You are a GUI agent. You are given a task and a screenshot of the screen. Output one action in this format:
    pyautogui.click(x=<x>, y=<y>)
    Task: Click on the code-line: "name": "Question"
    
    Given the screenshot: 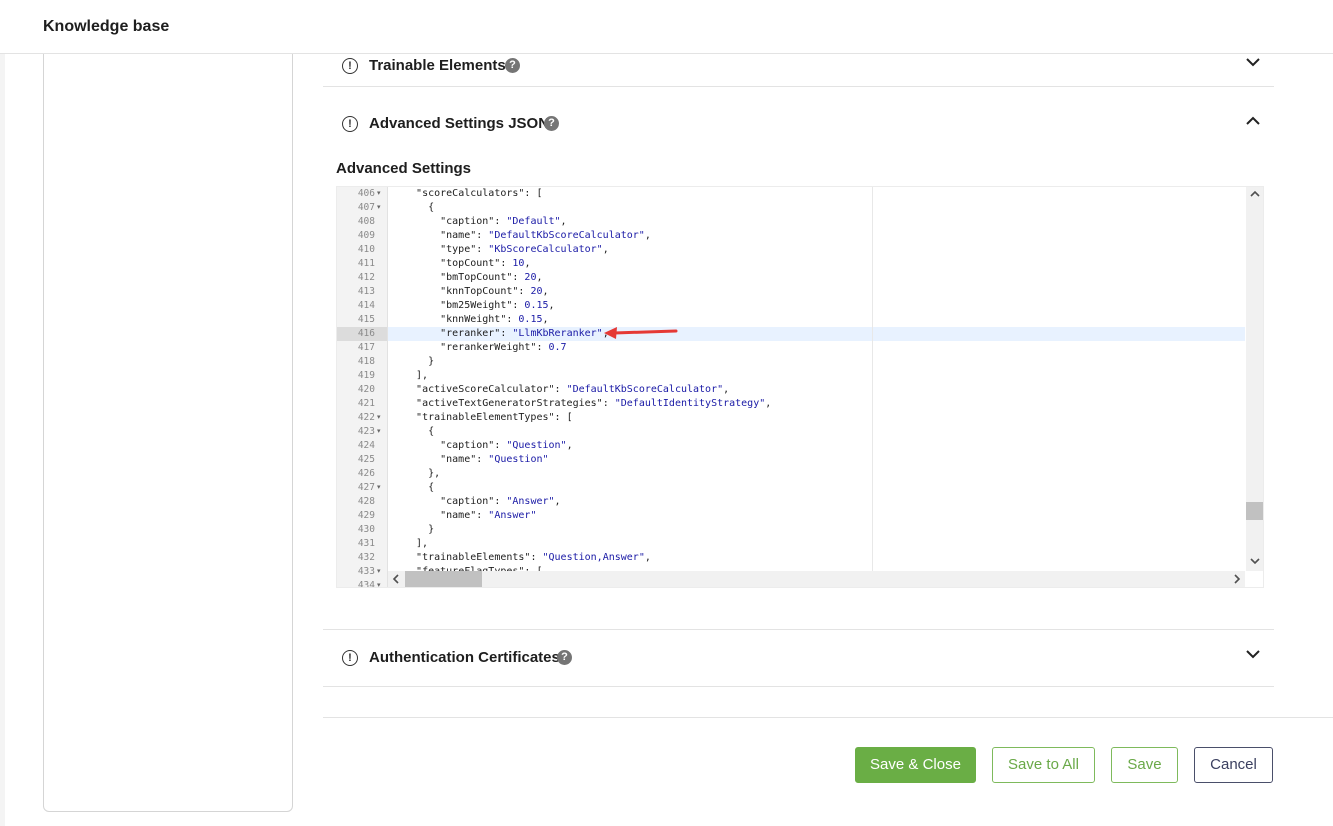 What is the action you would take?
    pyautogui.click(x=476, y=460)
    